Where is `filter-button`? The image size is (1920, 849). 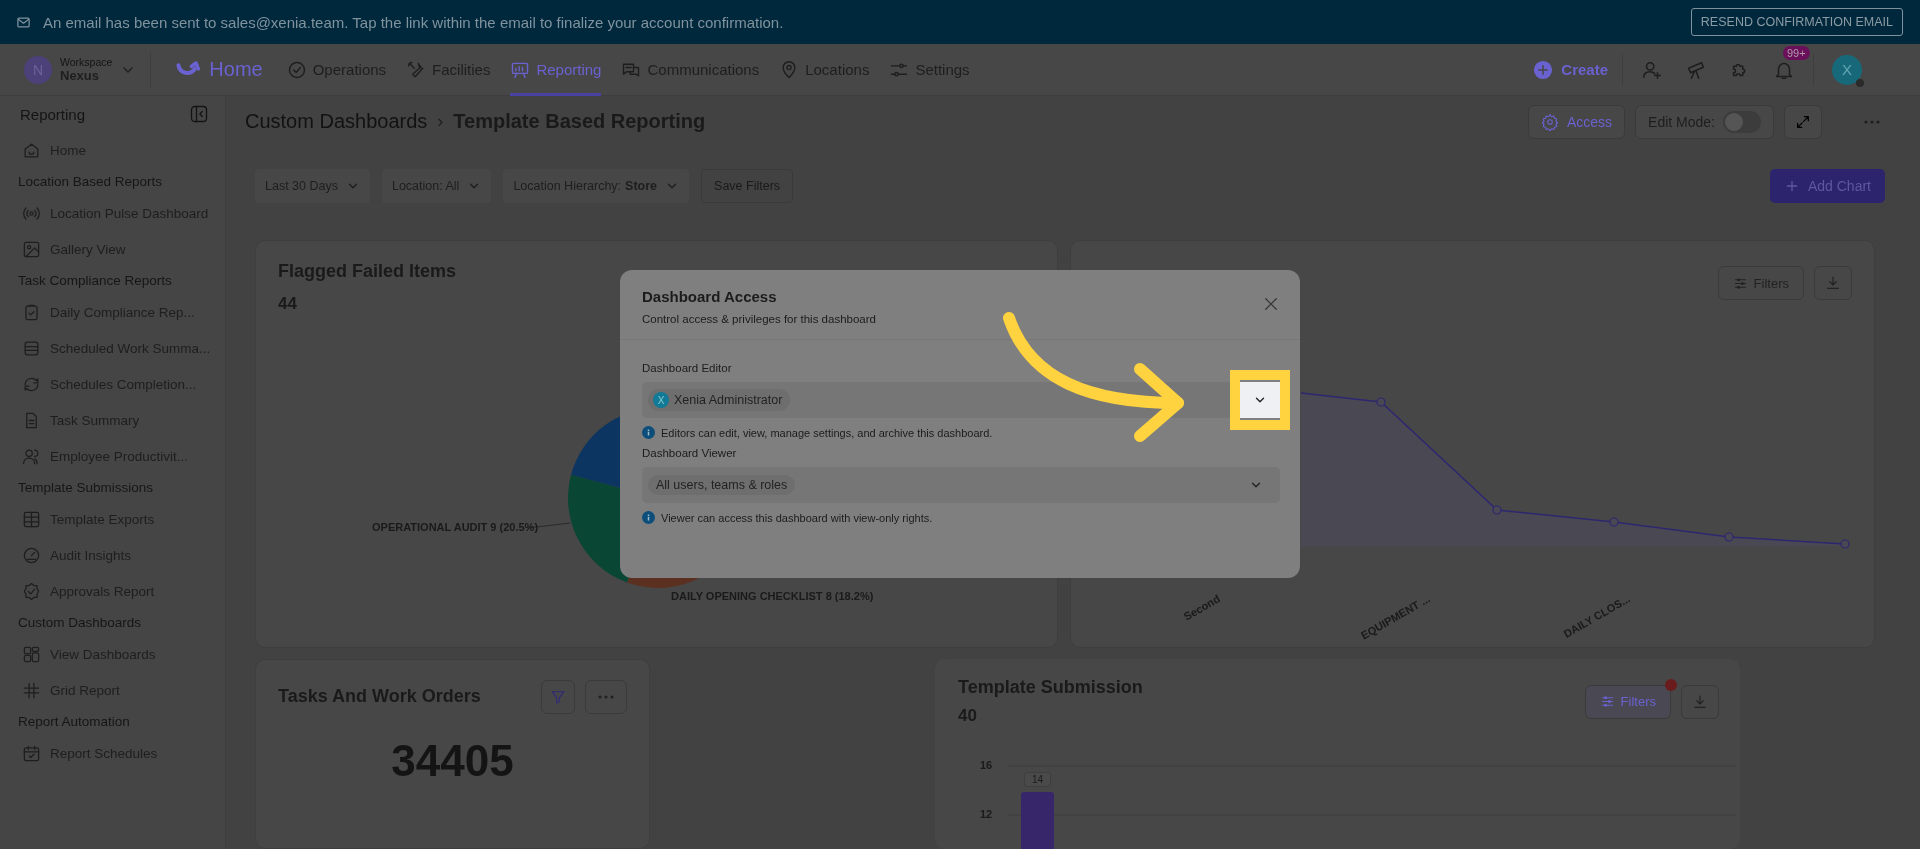 filter-button is located at coordinates (558, 696).